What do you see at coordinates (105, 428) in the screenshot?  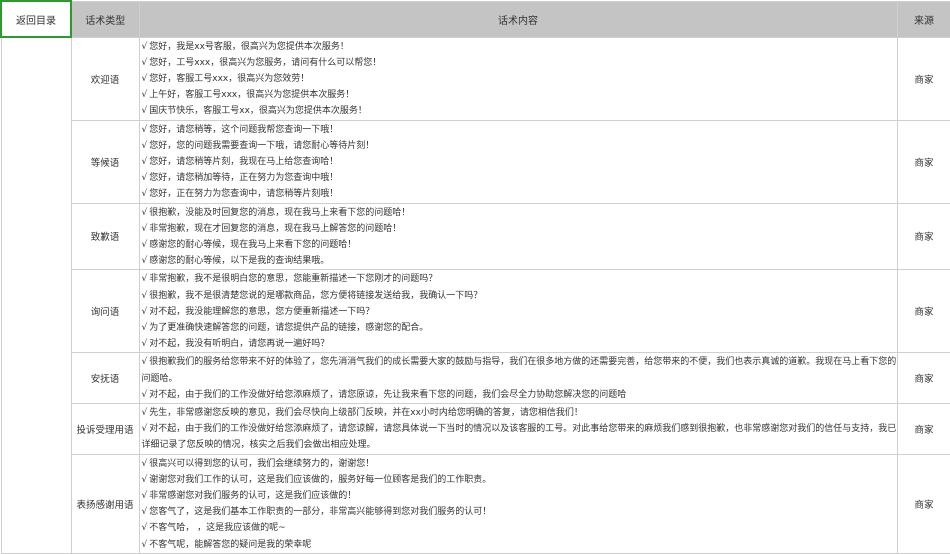 I see `row-type: 投诉受理用语` at bounding box center [105, 428].